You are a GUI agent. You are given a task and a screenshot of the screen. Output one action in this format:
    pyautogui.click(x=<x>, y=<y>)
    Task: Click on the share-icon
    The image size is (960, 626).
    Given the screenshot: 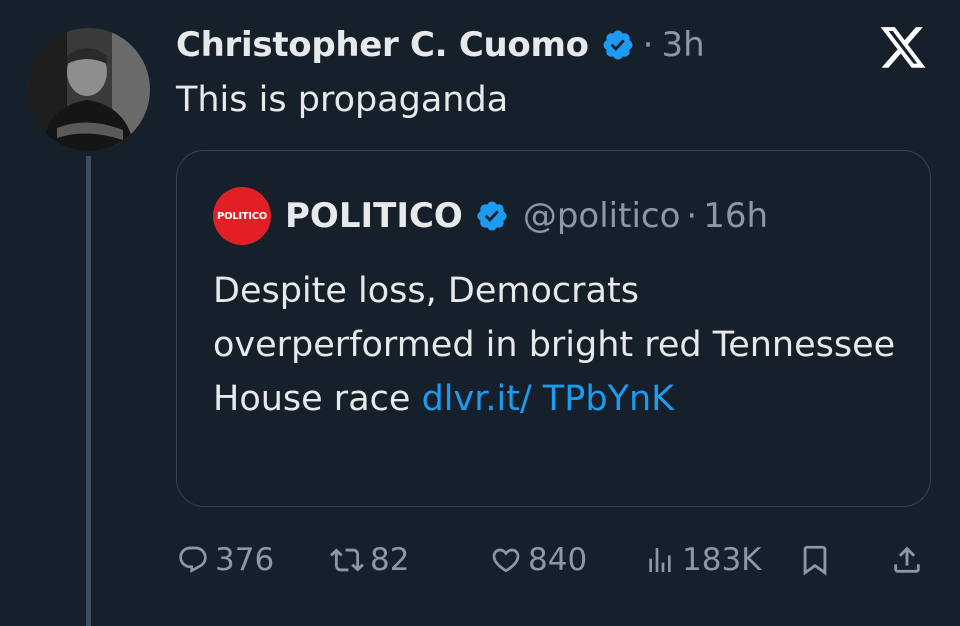 What is the action you would take?
    pyautogui.click(x=907, y=560)
    